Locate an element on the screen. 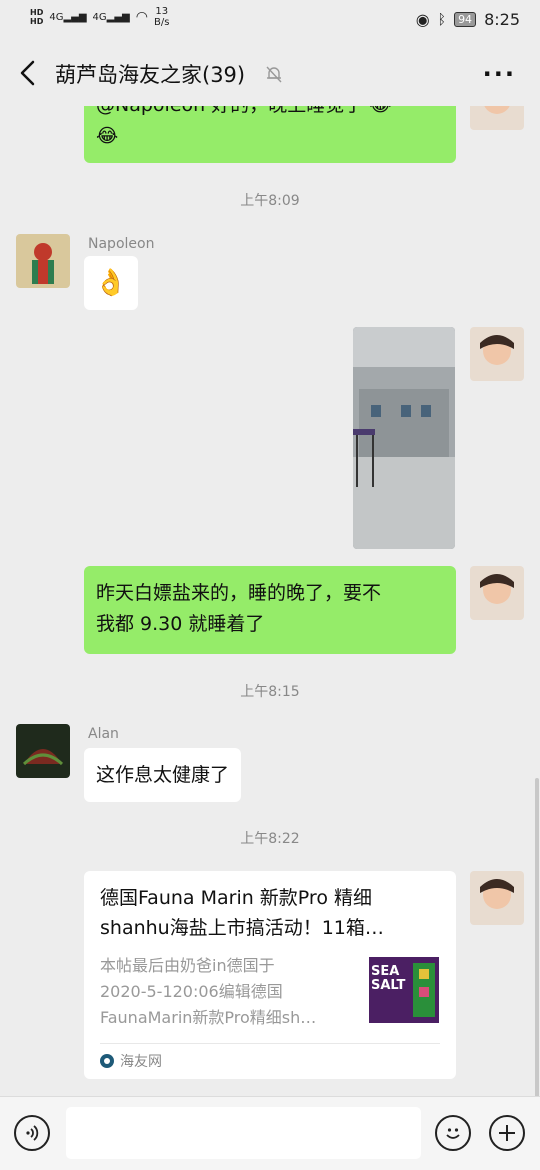  battery-indicator: 94 is located at coordinates (465, 19).